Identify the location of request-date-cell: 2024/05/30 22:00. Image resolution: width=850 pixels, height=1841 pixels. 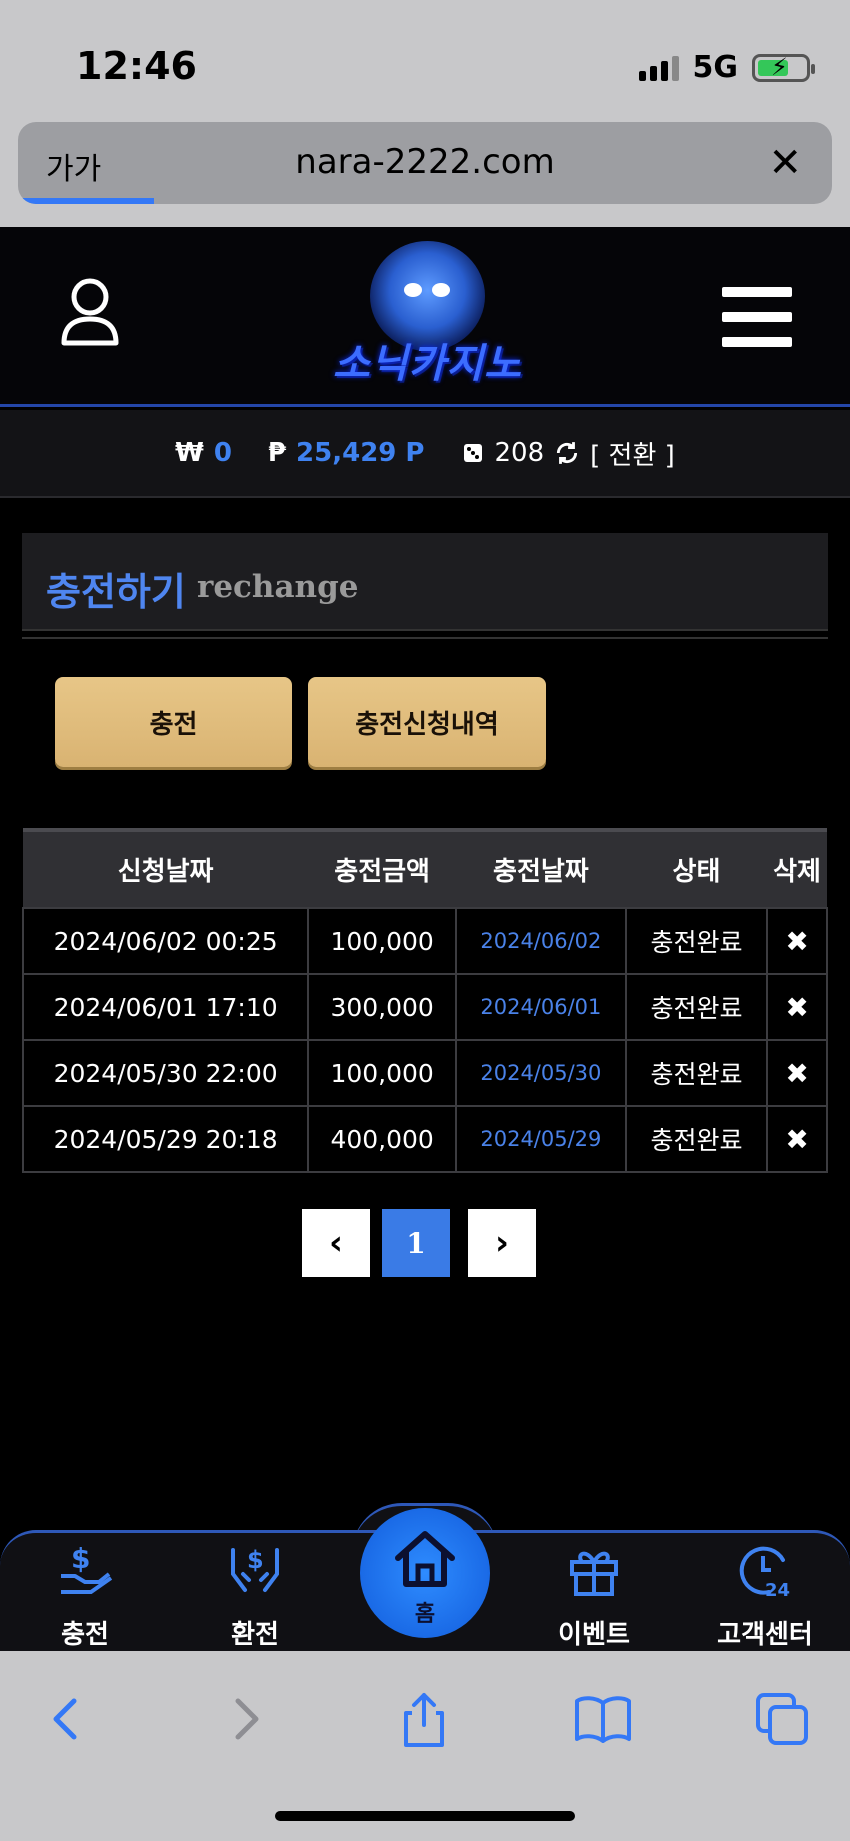
(165, 1073).